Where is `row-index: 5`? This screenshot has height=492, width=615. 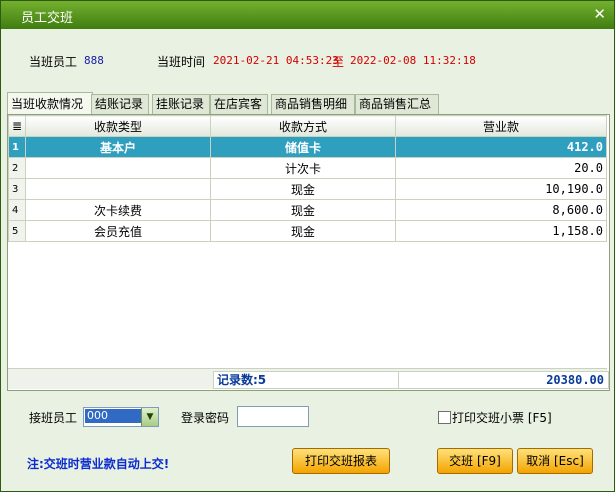 row-index: 5 is located at coordinates (17, 231).